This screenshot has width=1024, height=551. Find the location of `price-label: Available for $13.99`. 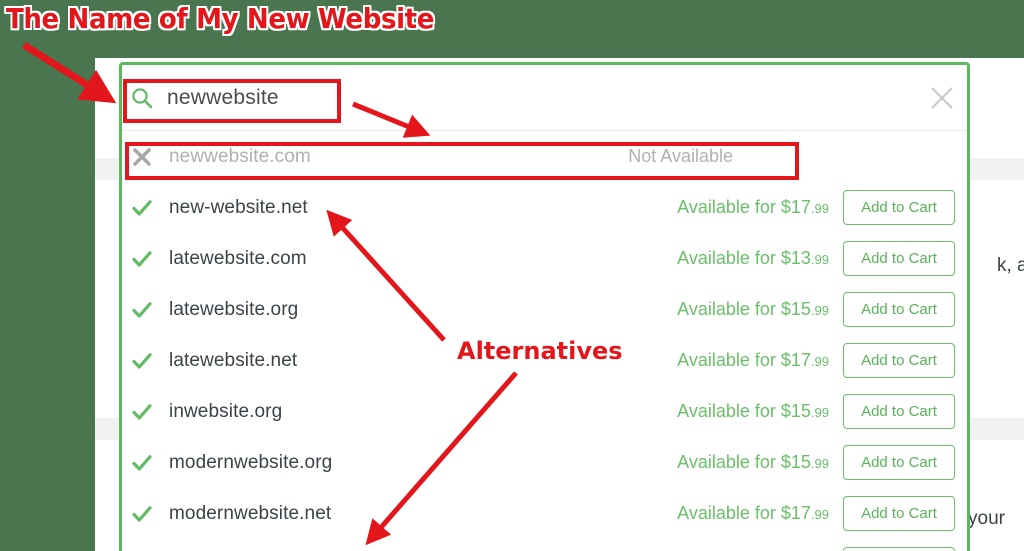

price-label: Available for $13.99 is located at coordinates (753, 258).